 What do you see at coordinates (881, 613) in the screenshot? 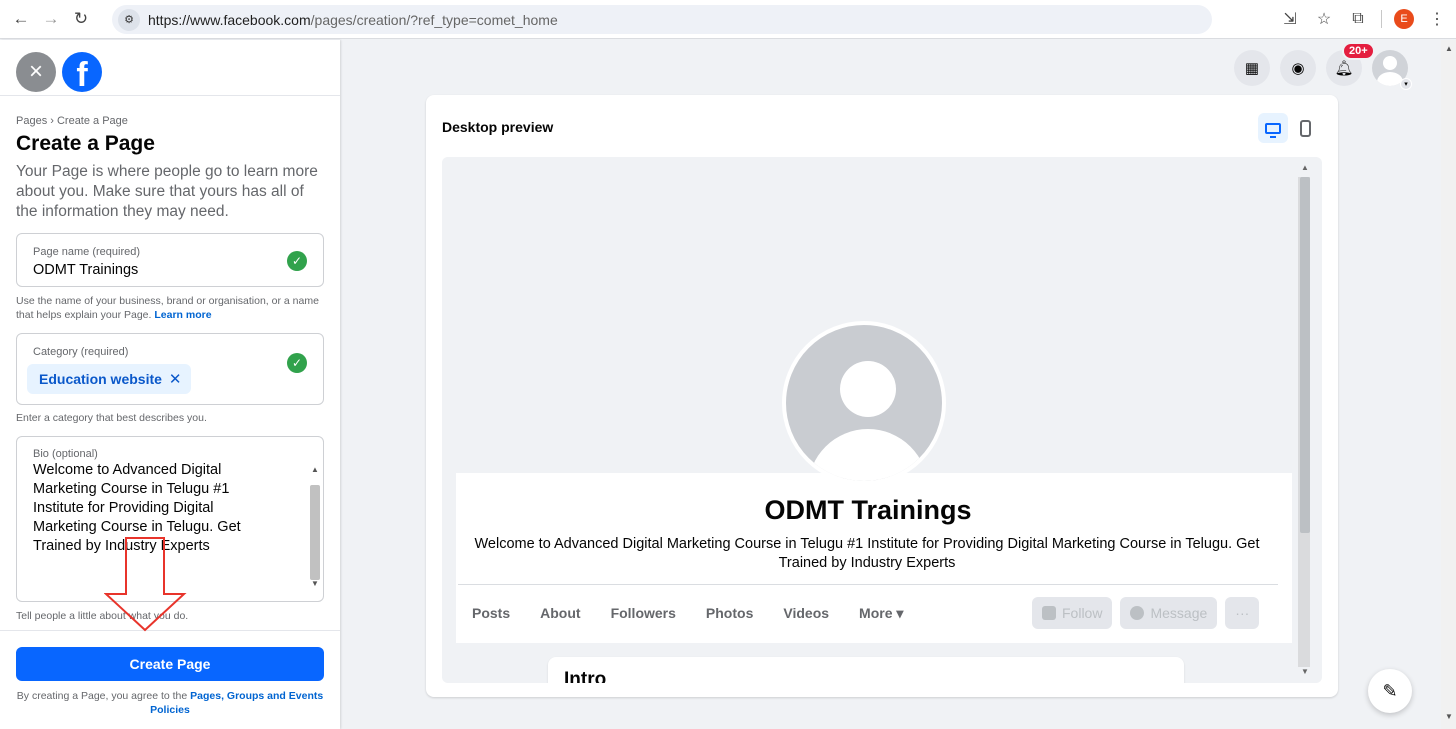
I see `tab-more: More ▾` at bounding box center [881, 613].